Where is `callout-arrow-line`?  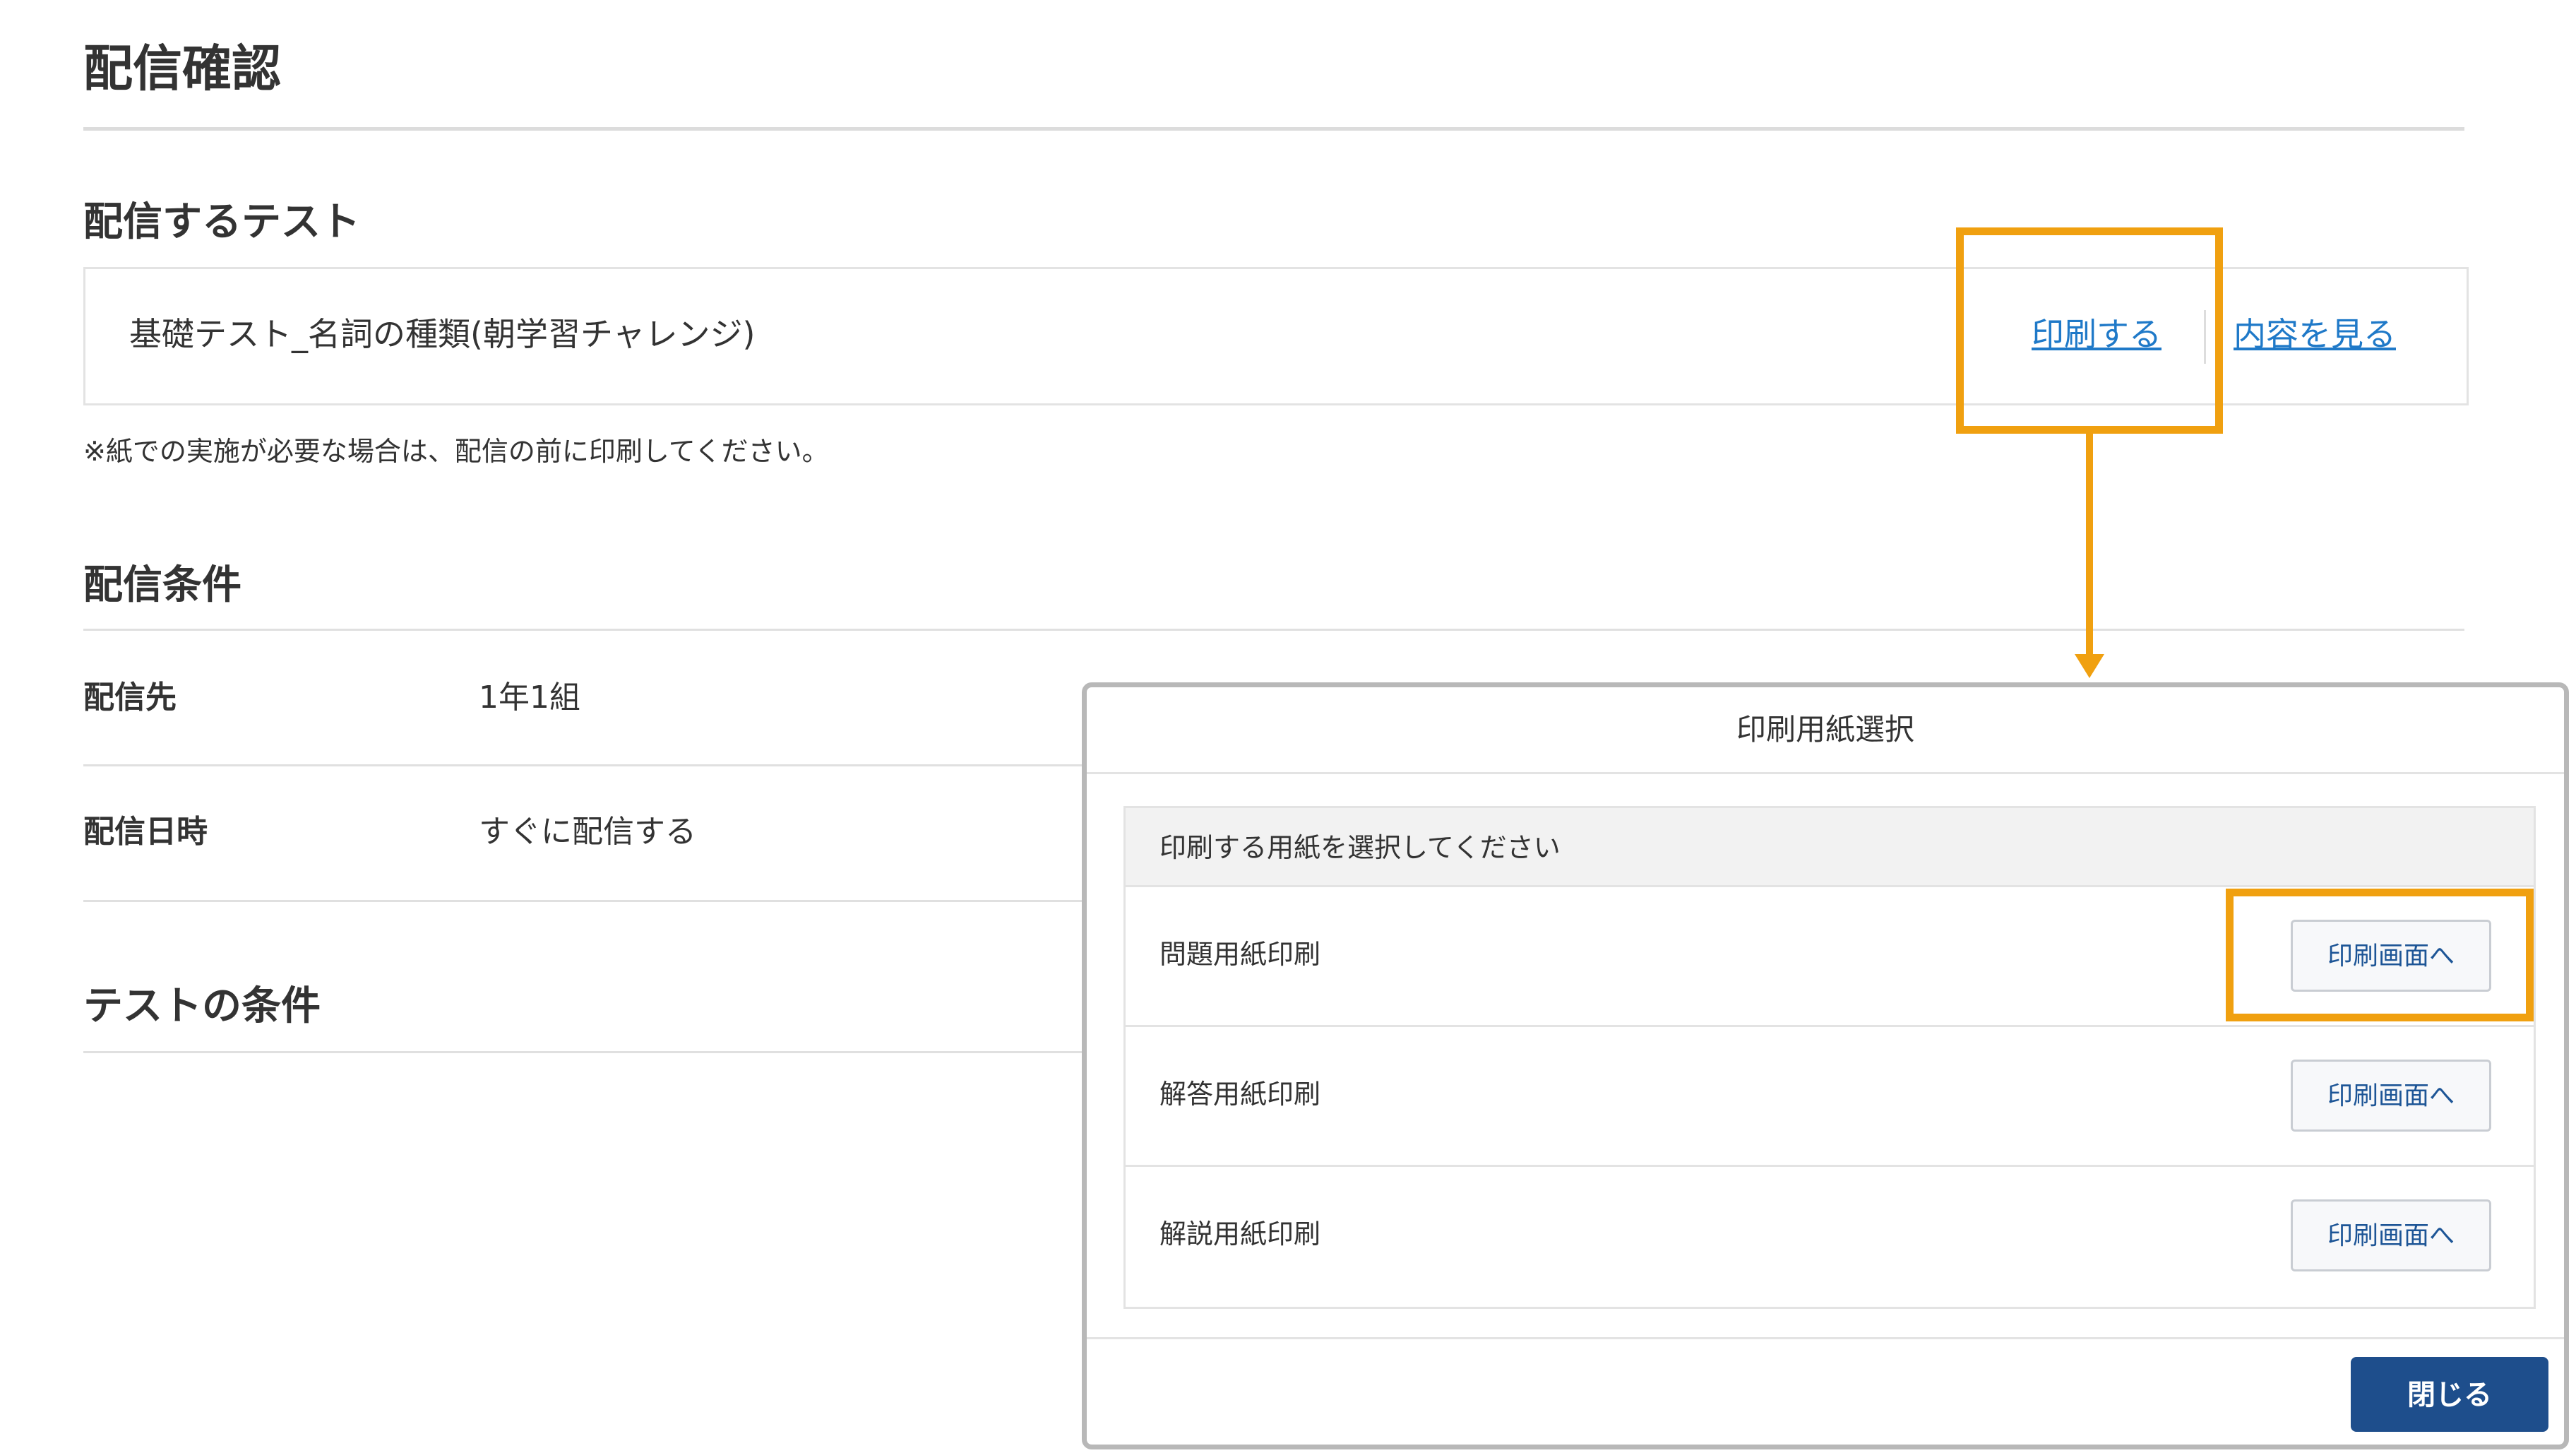 callout-arrow-line is located at coordinates (2089, 545).